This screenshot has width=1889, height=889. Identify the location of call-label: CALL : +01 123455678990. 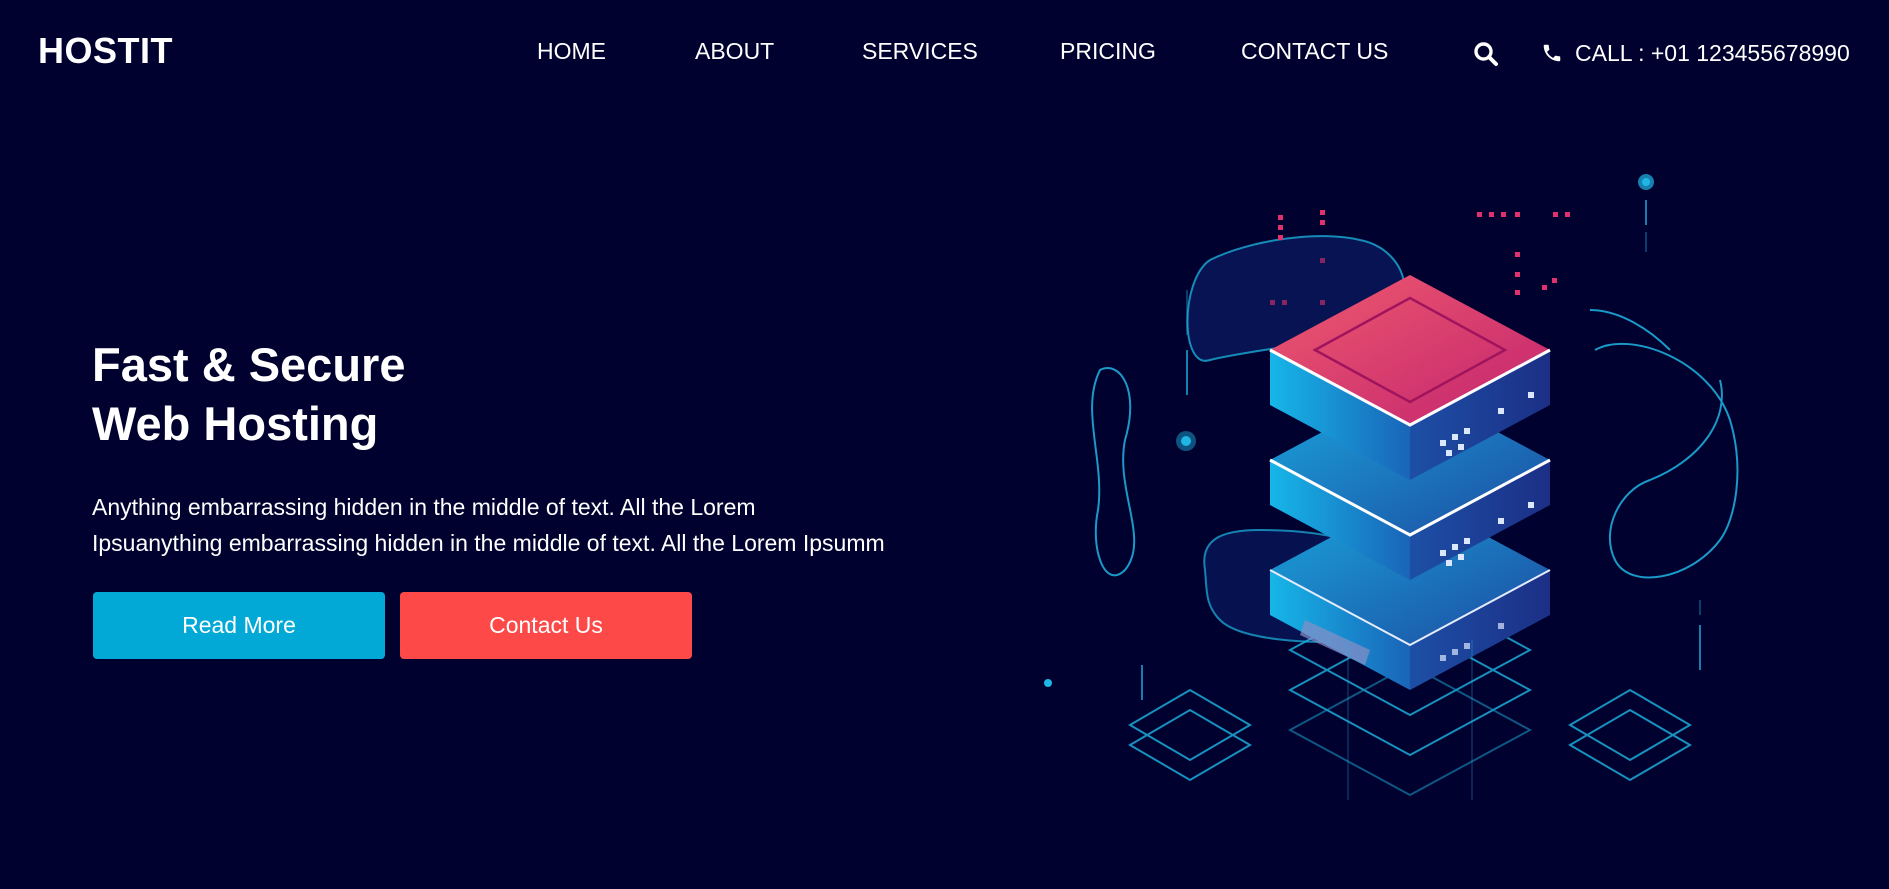
(1712, 52).